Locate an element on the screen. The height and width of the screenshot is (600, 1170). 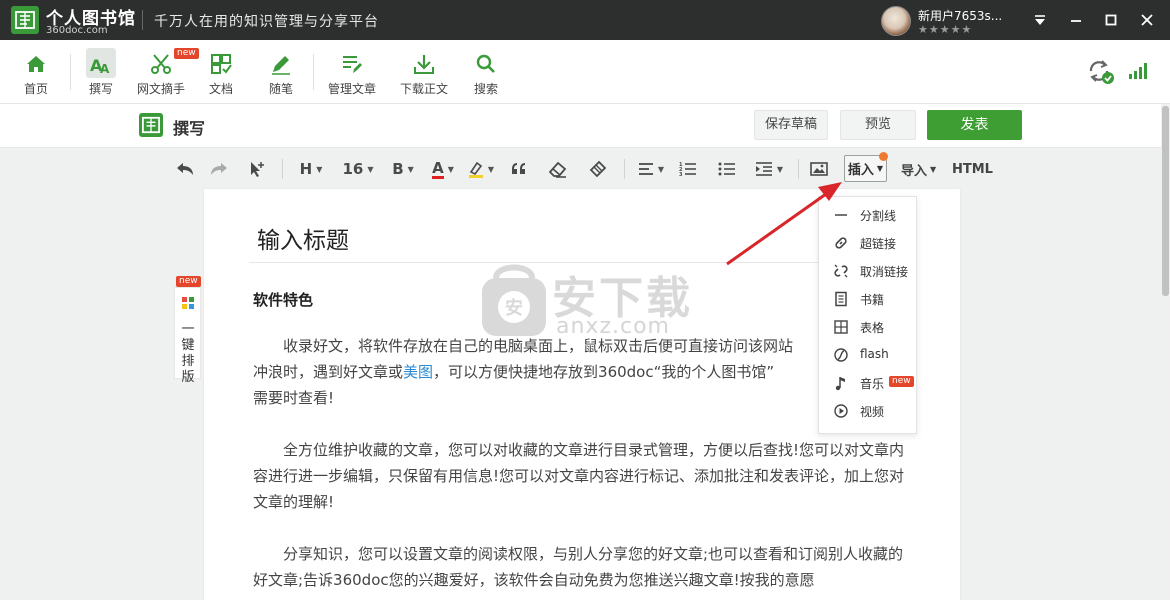
insert-menu-item-divider: 分割线 is located at coordinates (868, 215).